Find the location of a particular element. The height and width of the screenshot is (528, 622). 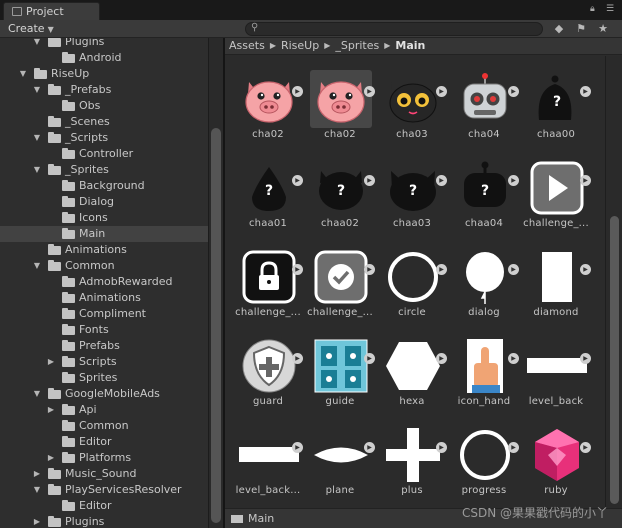

search-input: ⚲ is located at coordinates (394, 29).